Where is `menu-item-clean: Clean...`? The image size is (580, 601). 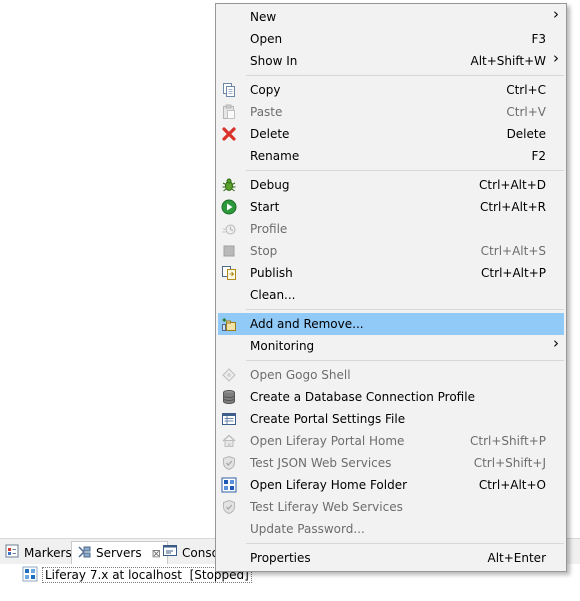 menu-item-clean: Clean... is located at coordinates (391, 295).